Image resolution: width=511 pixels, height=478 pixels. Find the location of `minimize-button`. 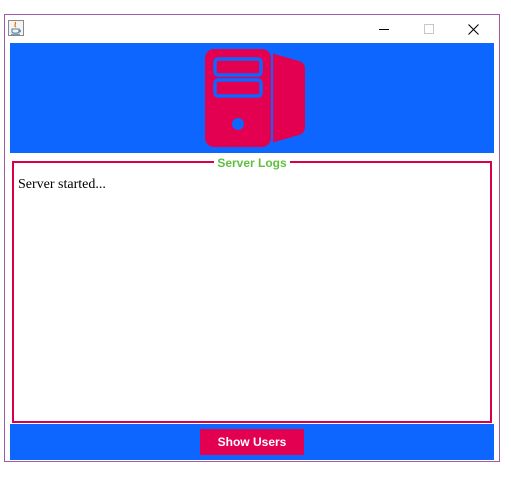

minimize-button is located at coordinates (383, 29).